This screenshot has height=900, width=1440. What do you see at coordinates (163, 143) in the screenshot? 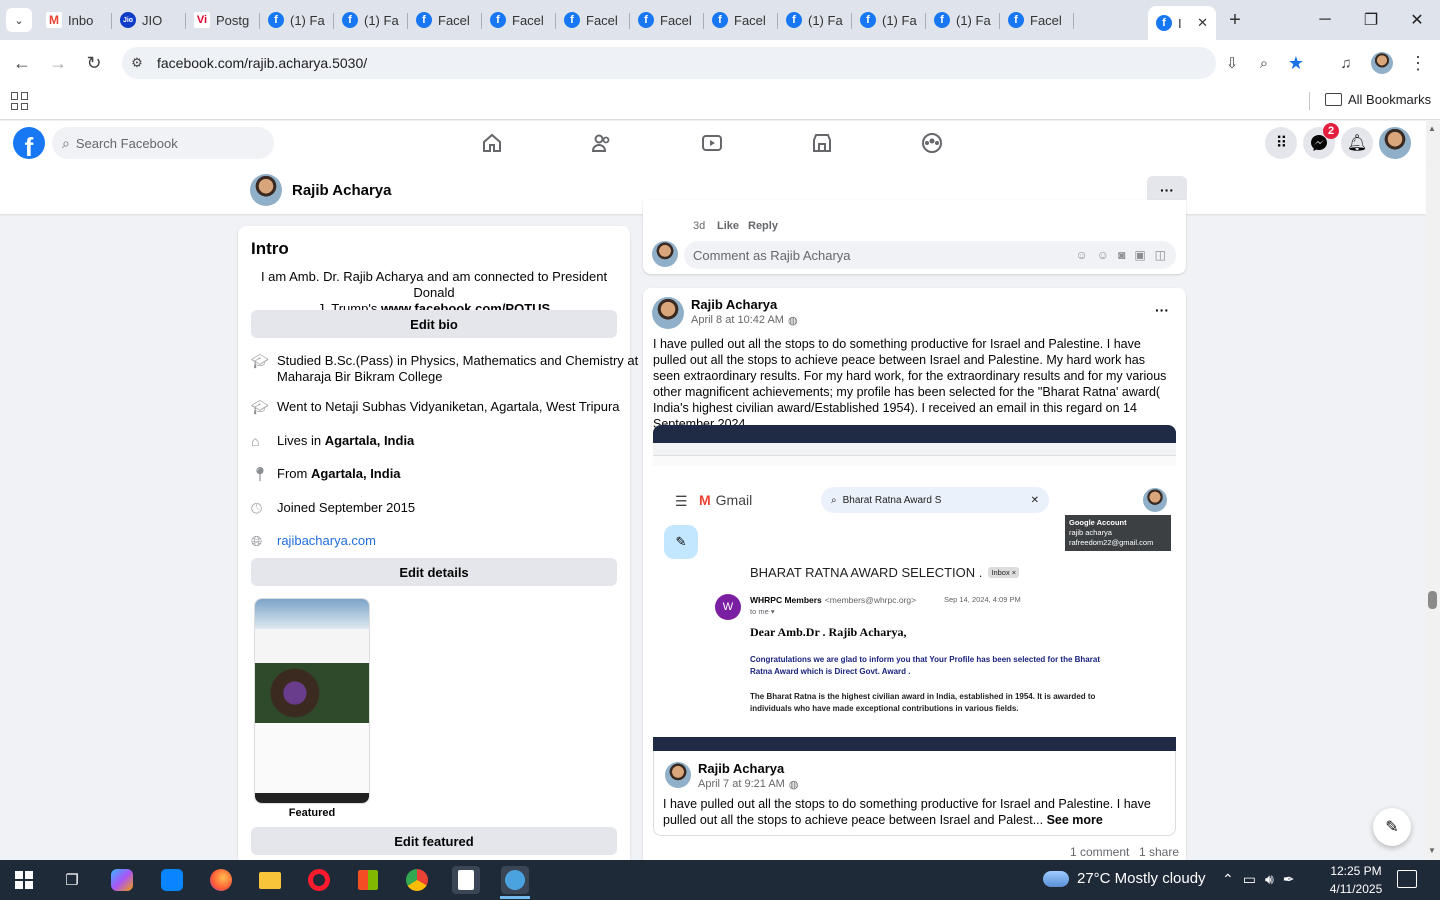
I see `facebook-search-input: ⌕ Search Facebook` at bounding box center [163, 143].